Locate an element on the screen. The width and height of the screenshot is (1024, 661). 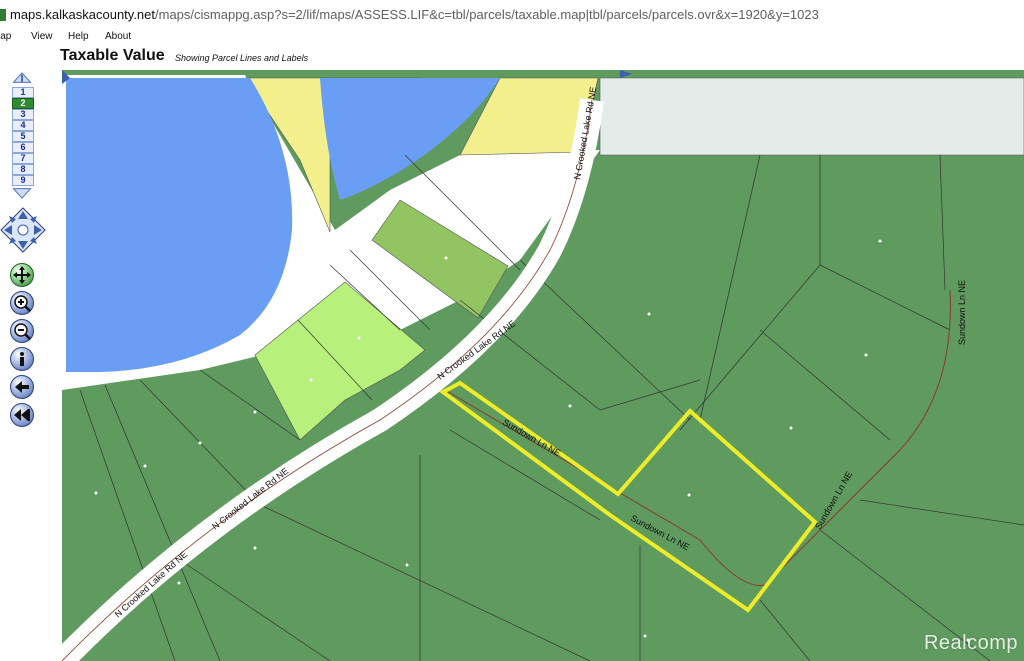
back-icon is located at coordinates (22, 387).